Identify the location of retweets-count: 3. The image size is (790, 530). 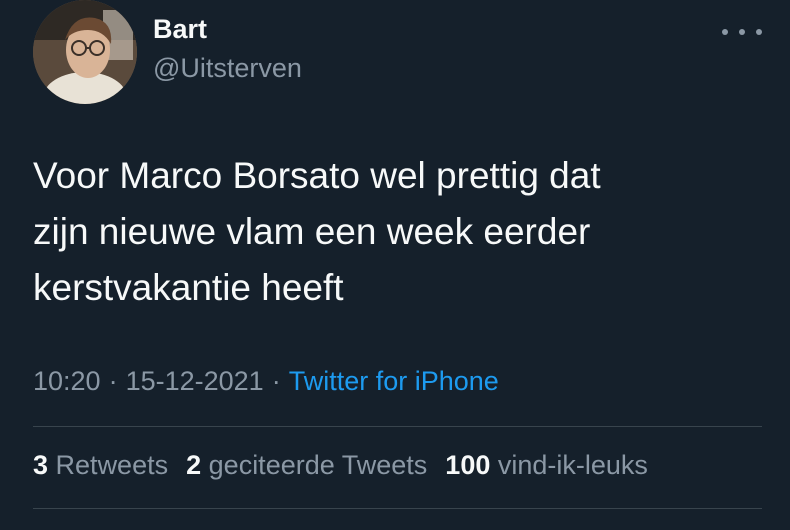
(41, 465).